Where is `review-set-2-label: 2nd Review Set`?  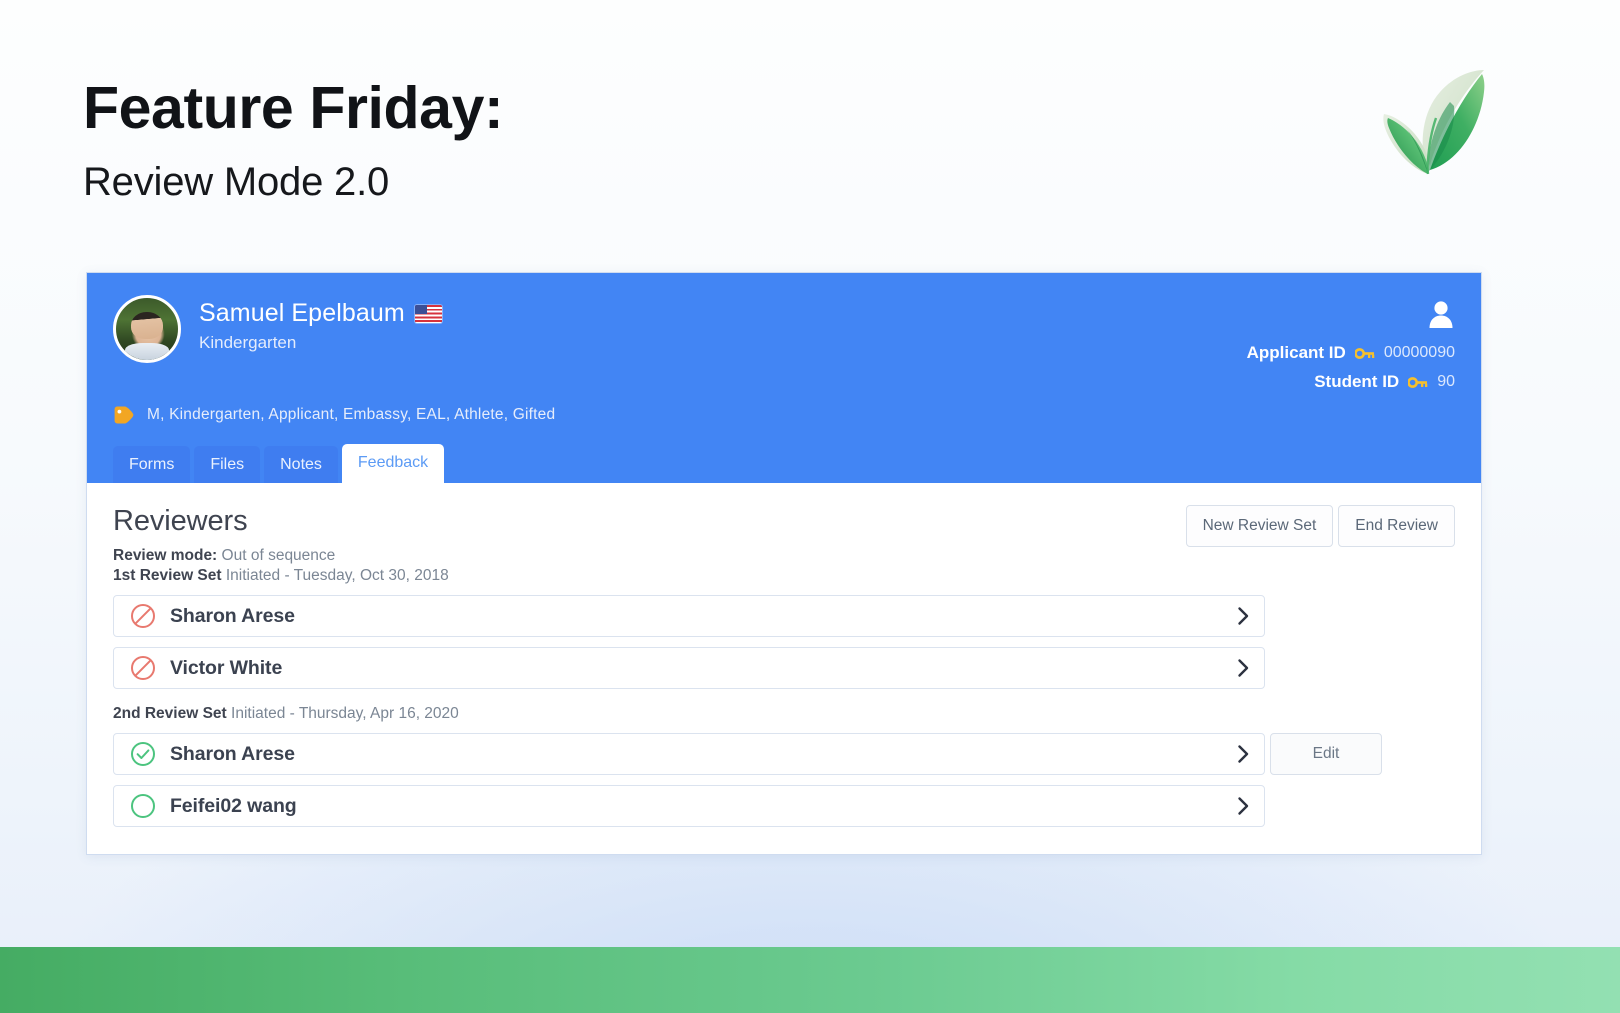
review-set-2-label: 2nd Review Set is located at coordinates (170, 713).